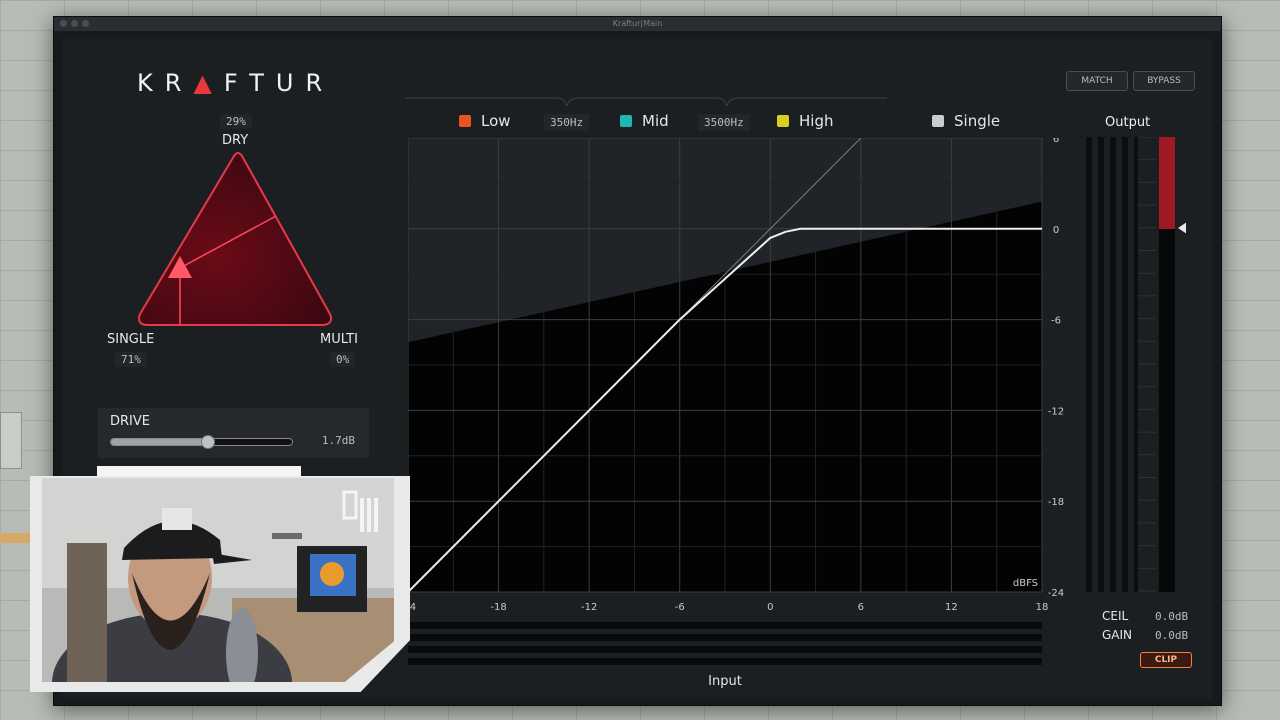 This screenshot has height=720, width=1280. What do you see at coordinates (1056, 411) in the screenshot?
I see `y-tick-label: -12` at bounding box center [1056, 411].